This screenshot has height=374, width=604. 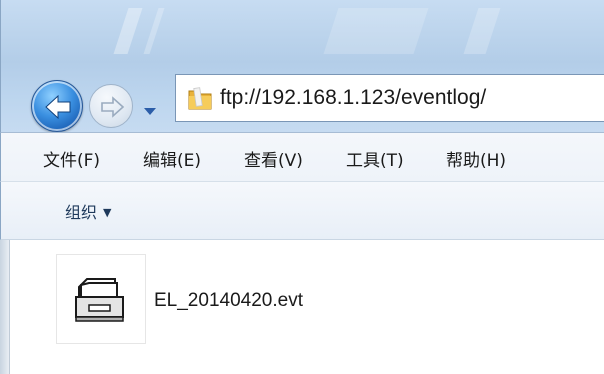 What do you see at coordinates (476, 158) in the screenshot?
I see `menu-help: 帮助(H)` at bounding box center [476, 158].